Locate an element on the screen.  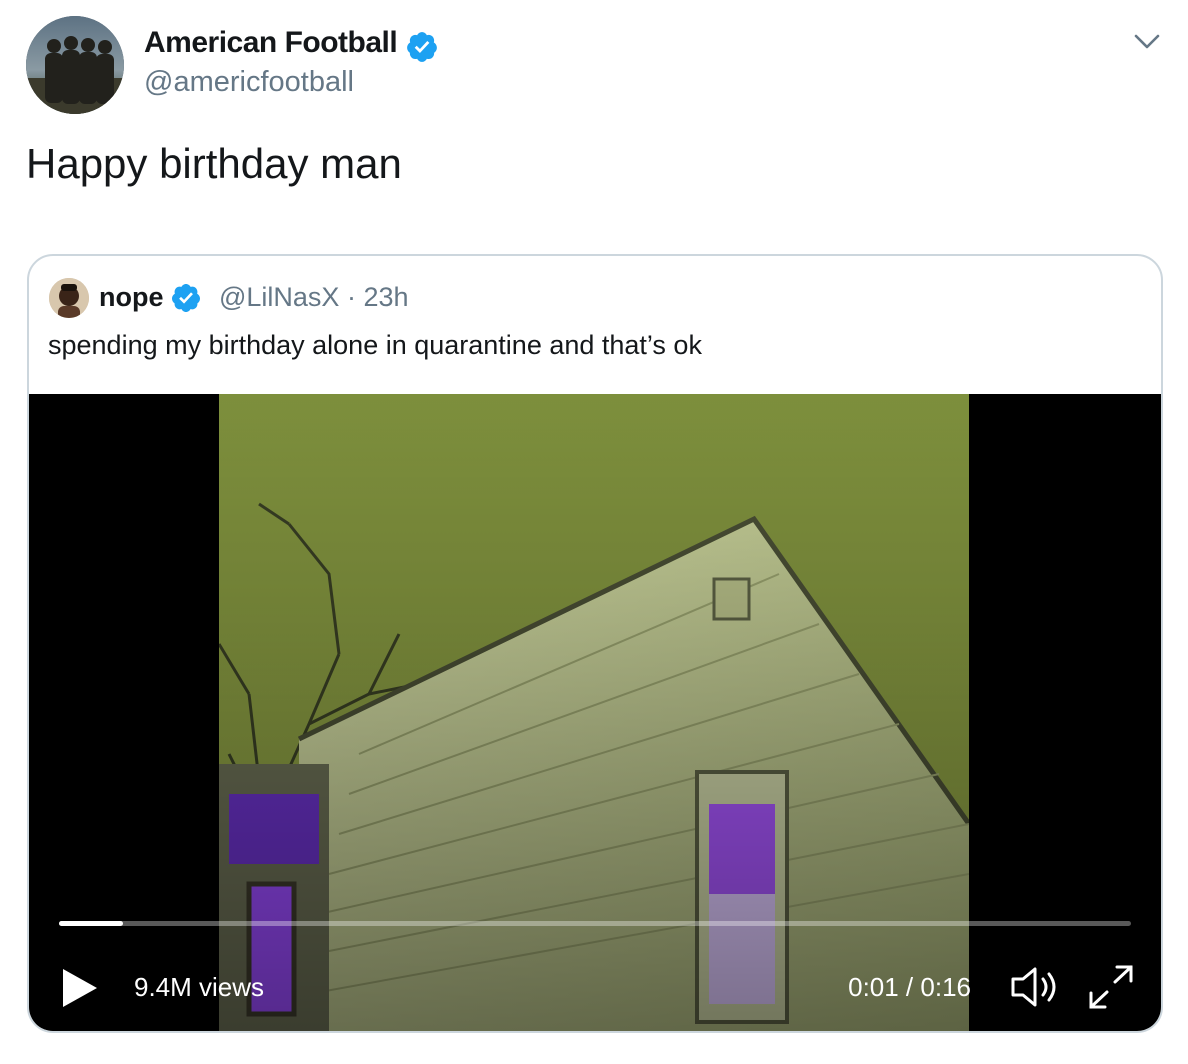
volume-icon is located at coordinates (1036, 987).